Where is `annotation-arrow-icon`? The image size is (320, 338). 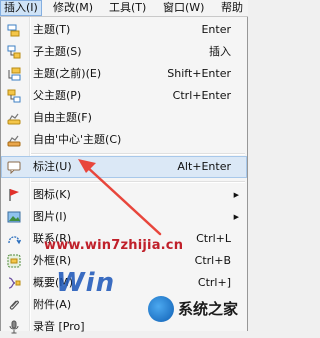
annotation-arrow-icon is located at coordinates (120, 197).